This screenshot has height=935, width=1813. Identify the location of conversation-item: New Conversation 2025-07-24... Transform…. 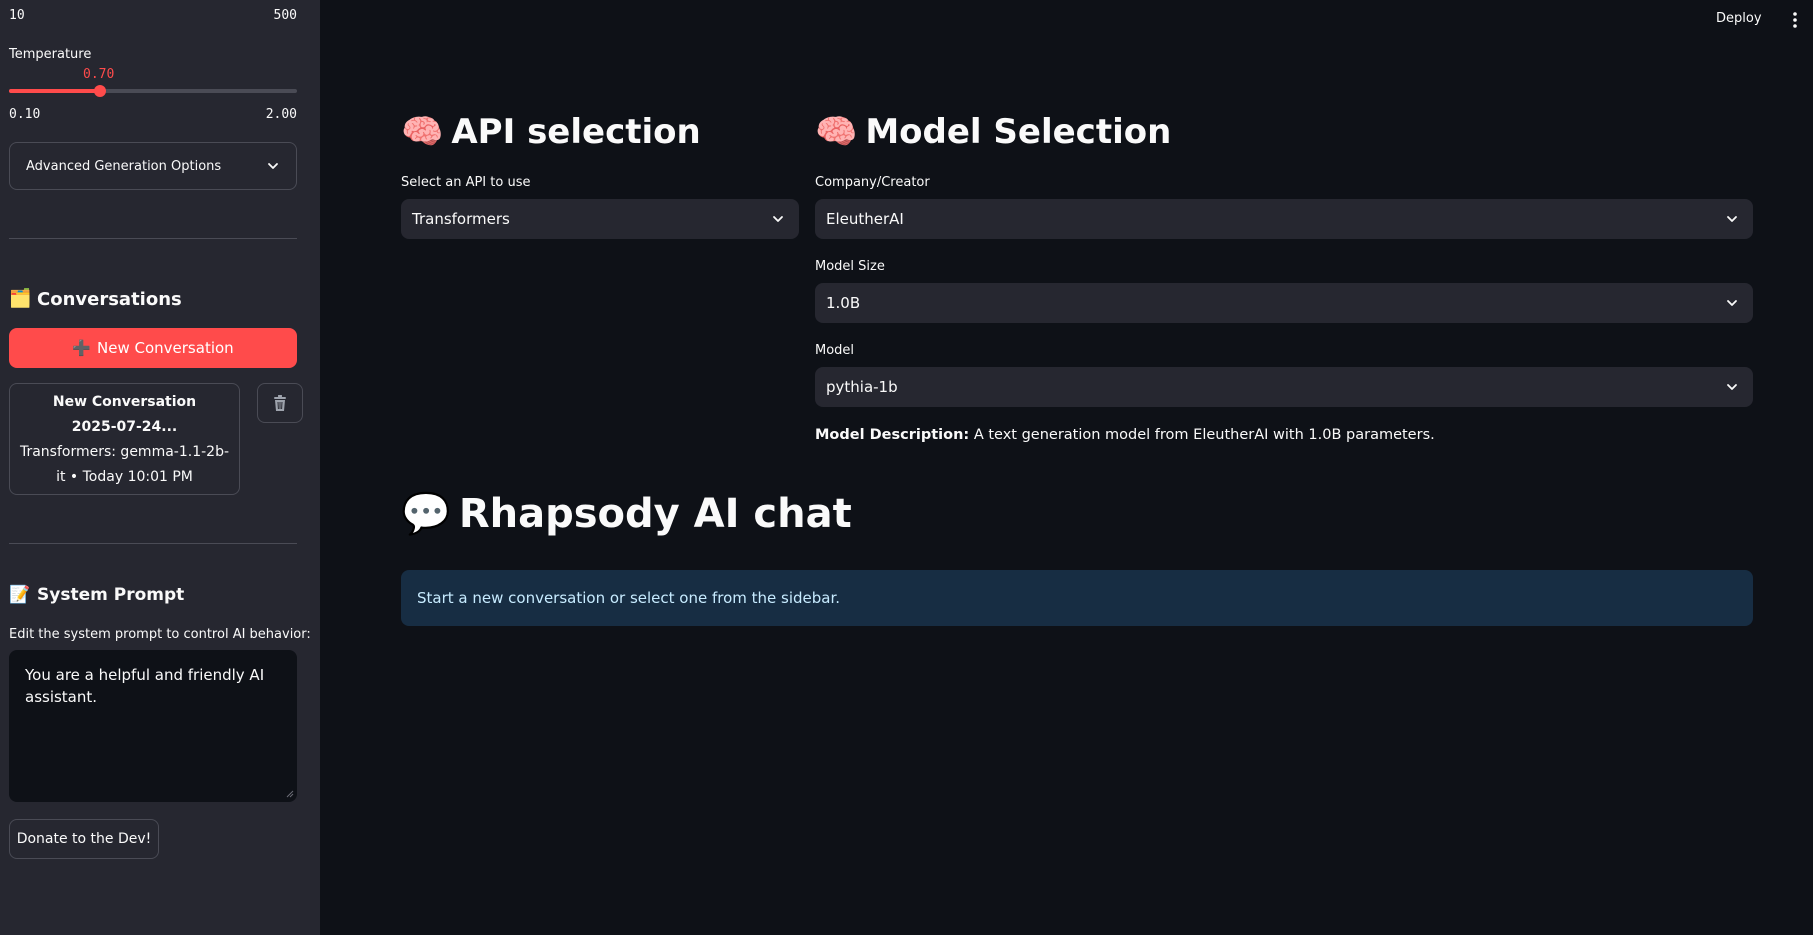
(124, 439).